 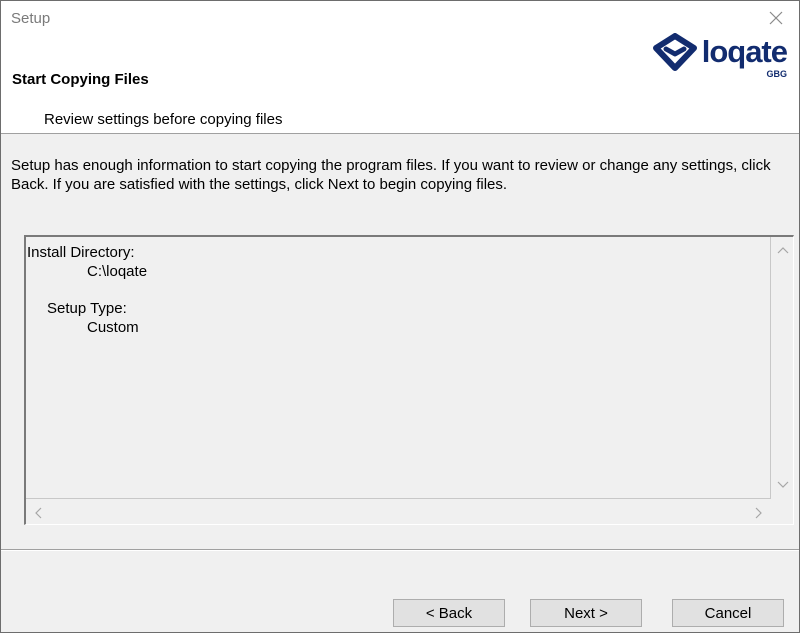 I want to click on page-subtitle: Review settings before copying files, so click(x=163, y=119).